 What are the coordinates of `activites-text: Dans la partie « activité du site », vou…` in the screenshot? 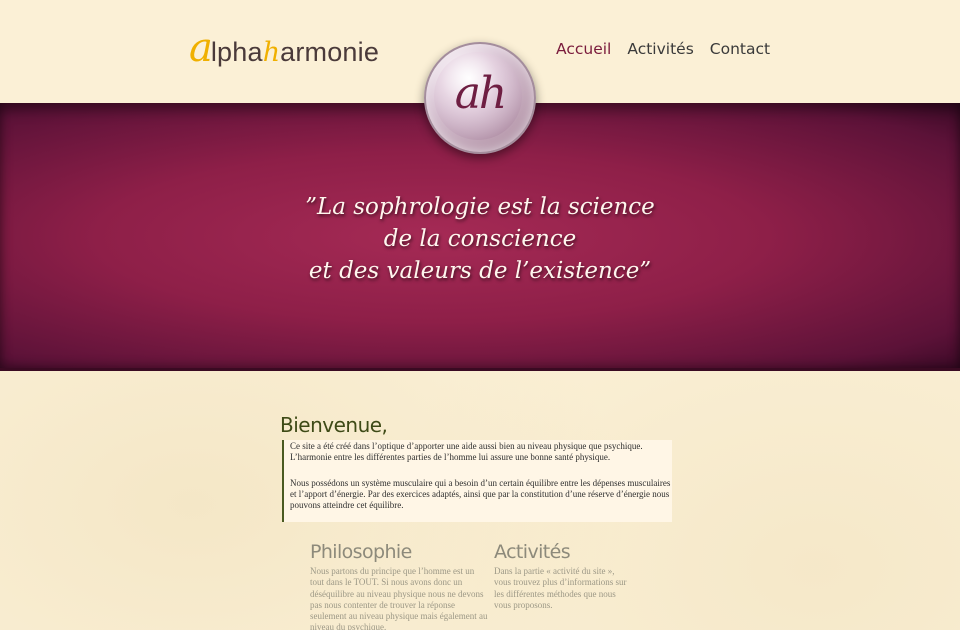 It's located at (560, 588).